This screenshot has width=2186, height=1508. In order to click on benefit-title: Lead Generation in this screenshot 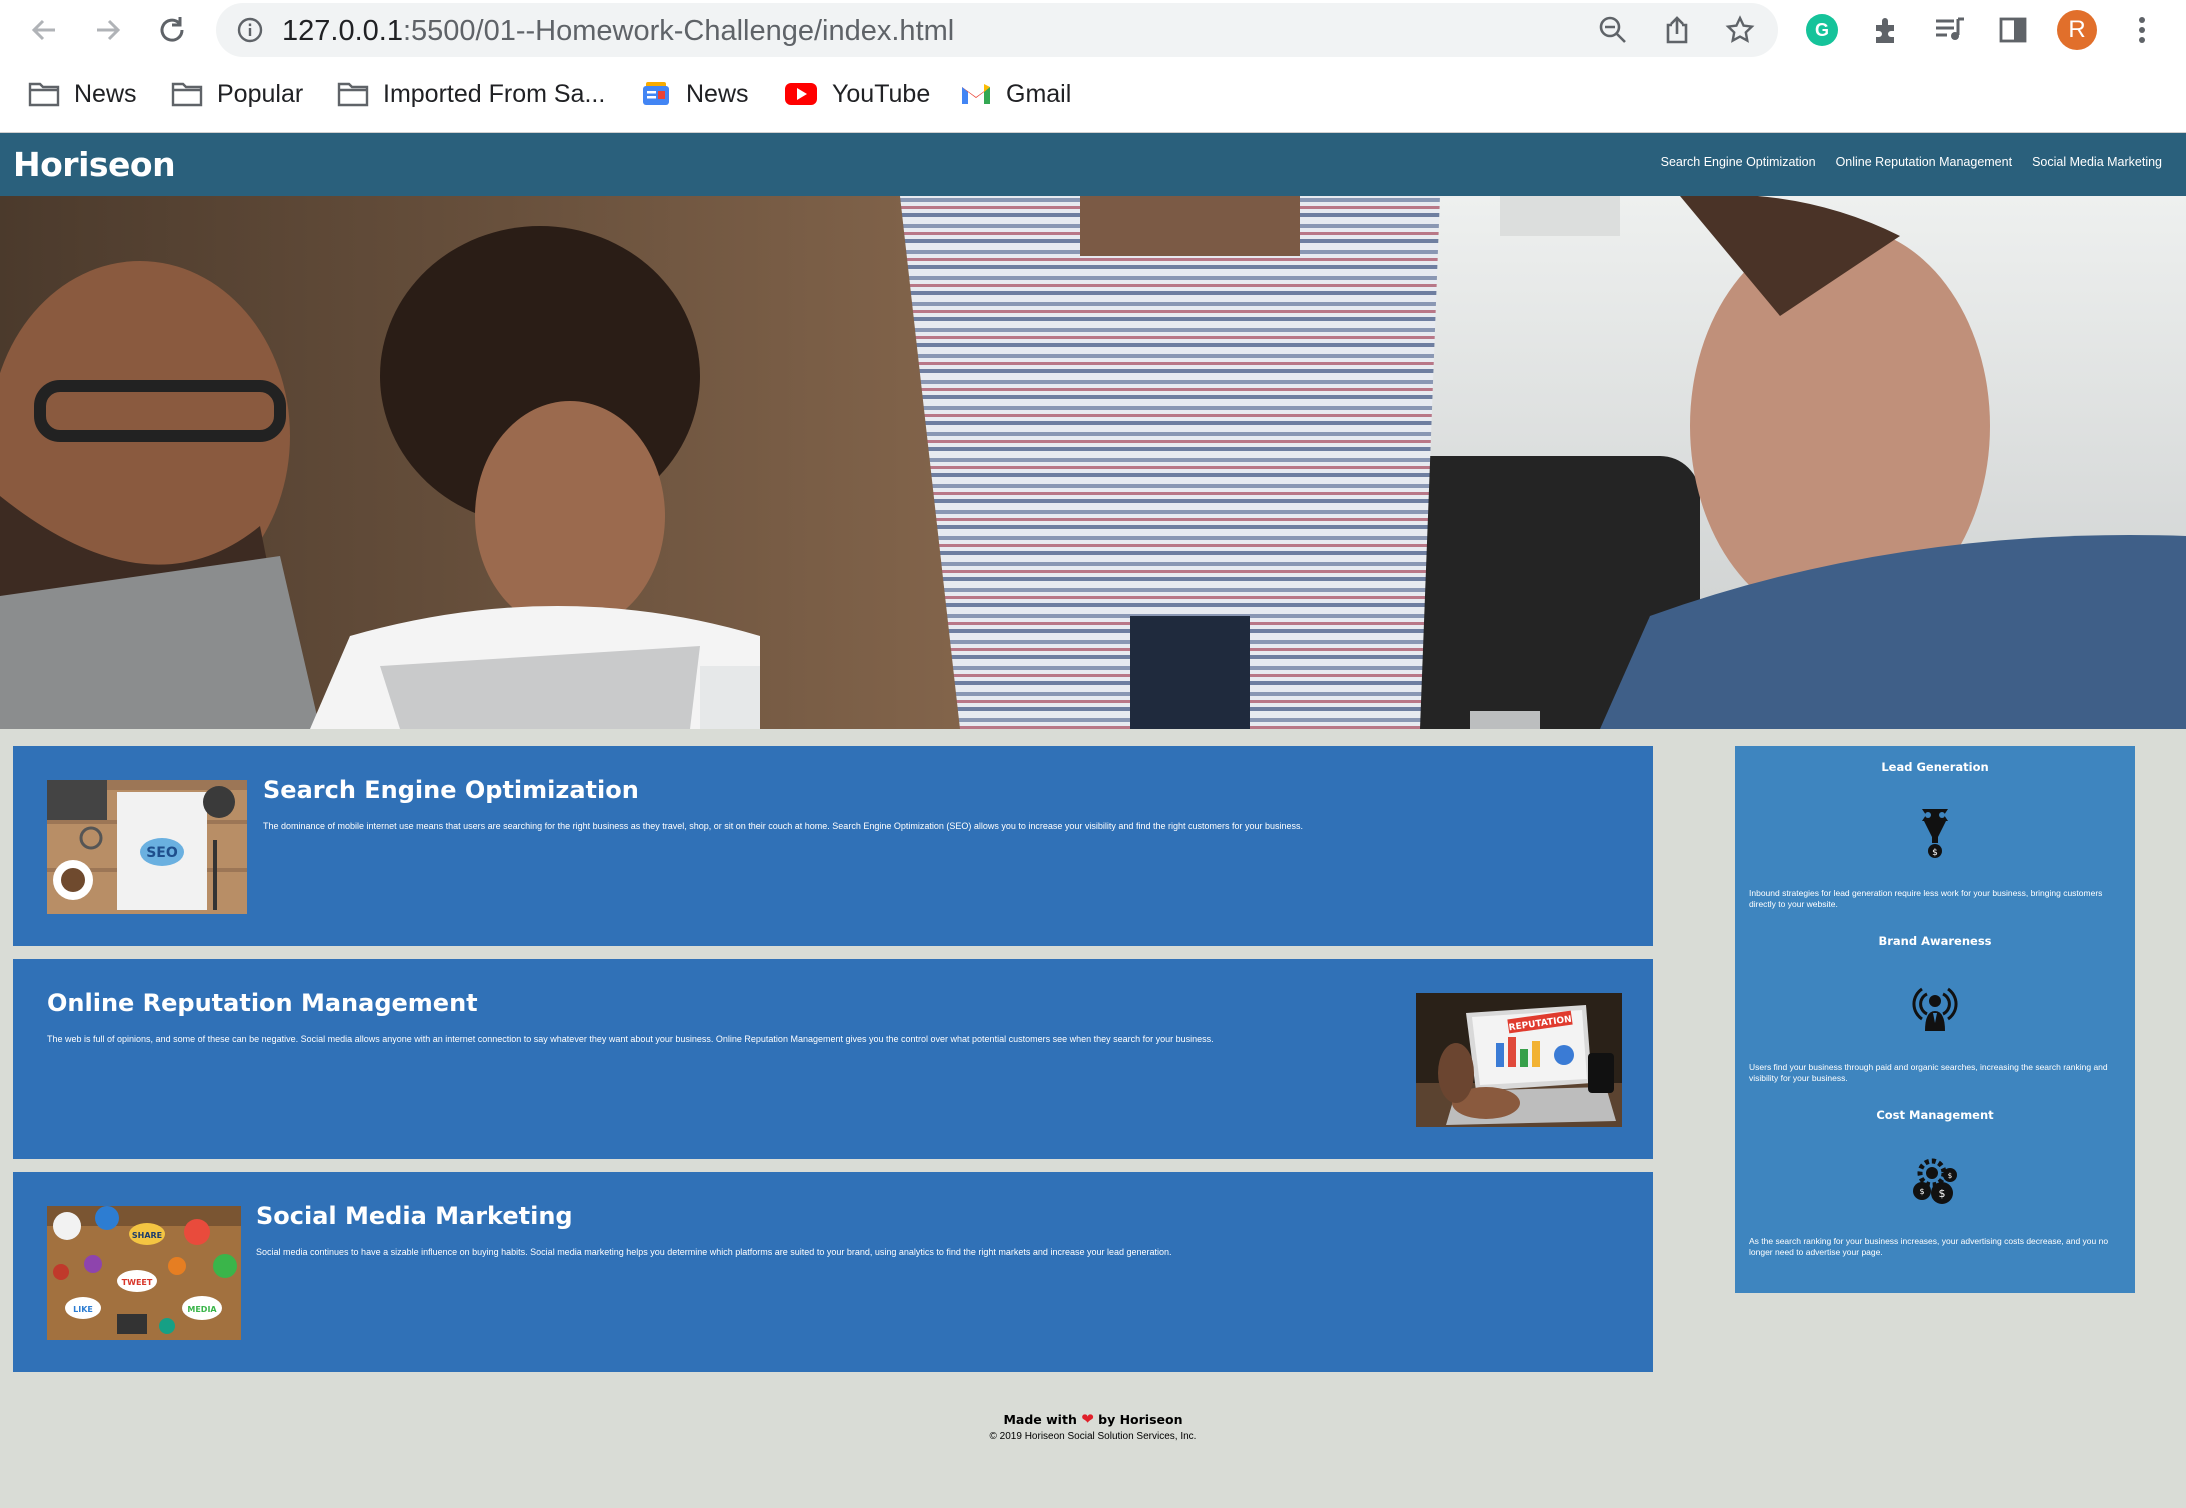, I will do `click(1935, 767)`.